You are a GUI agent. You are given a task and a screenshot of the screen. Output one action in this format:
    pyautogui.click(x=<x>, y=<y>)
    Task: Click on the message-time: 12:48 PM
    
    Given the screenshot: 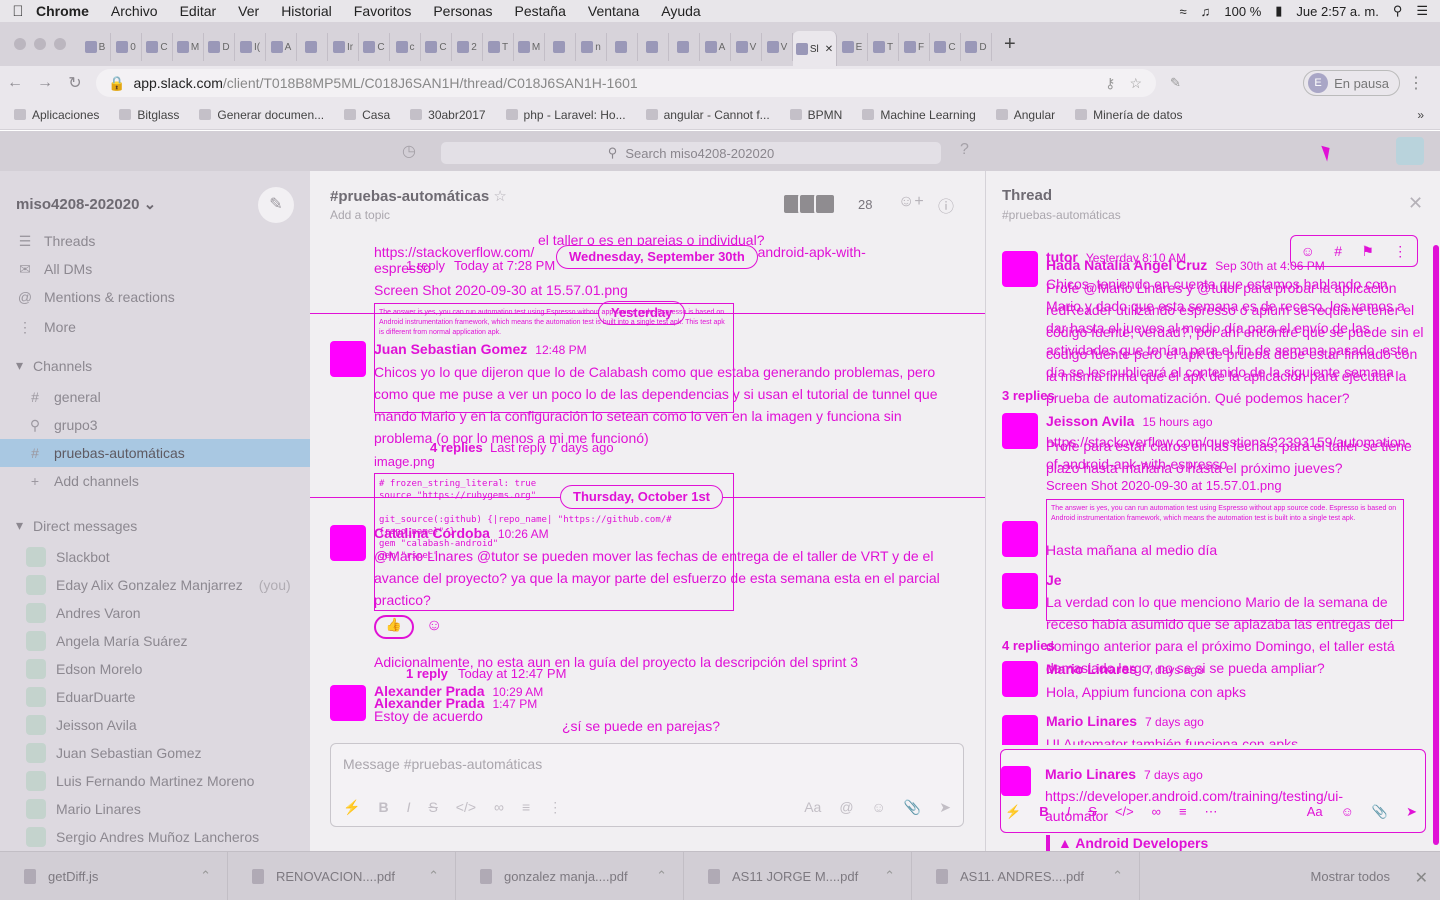 What is the action you would take?
    pyautogui.click(x=560, y=350)
    